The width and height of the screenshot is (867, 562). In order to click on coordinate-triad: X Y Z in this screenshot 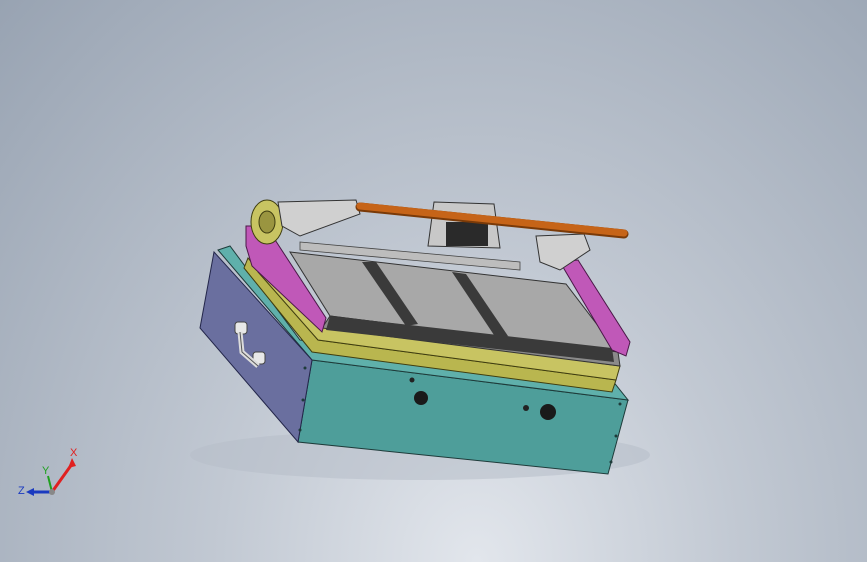, I will do `click(48, 472)`.